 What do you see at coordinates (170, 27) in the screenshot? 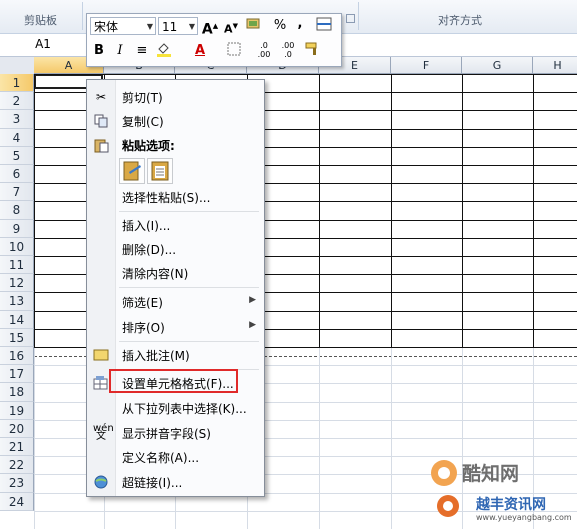
I see `font-size-value: 11` at bounding box center [170, 27].